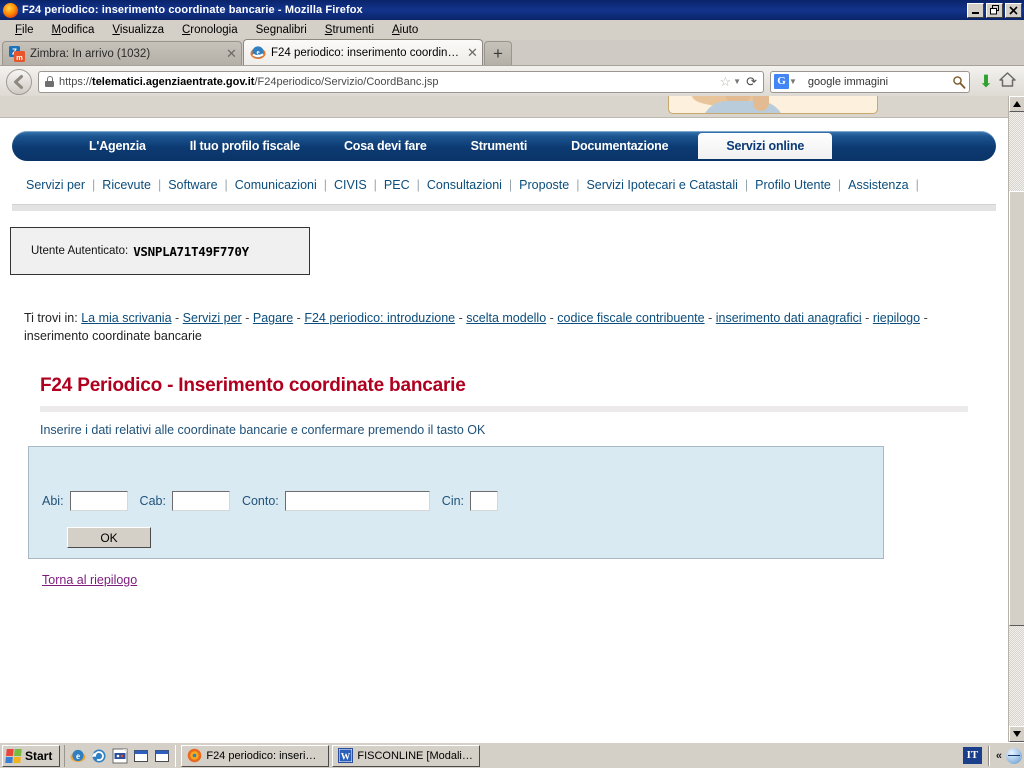 Image resolution: width=1024 pixels, height=768 pixels. I want to click on breadcrumb-link-scrivania: La mia scrivania, so click(126, 318).